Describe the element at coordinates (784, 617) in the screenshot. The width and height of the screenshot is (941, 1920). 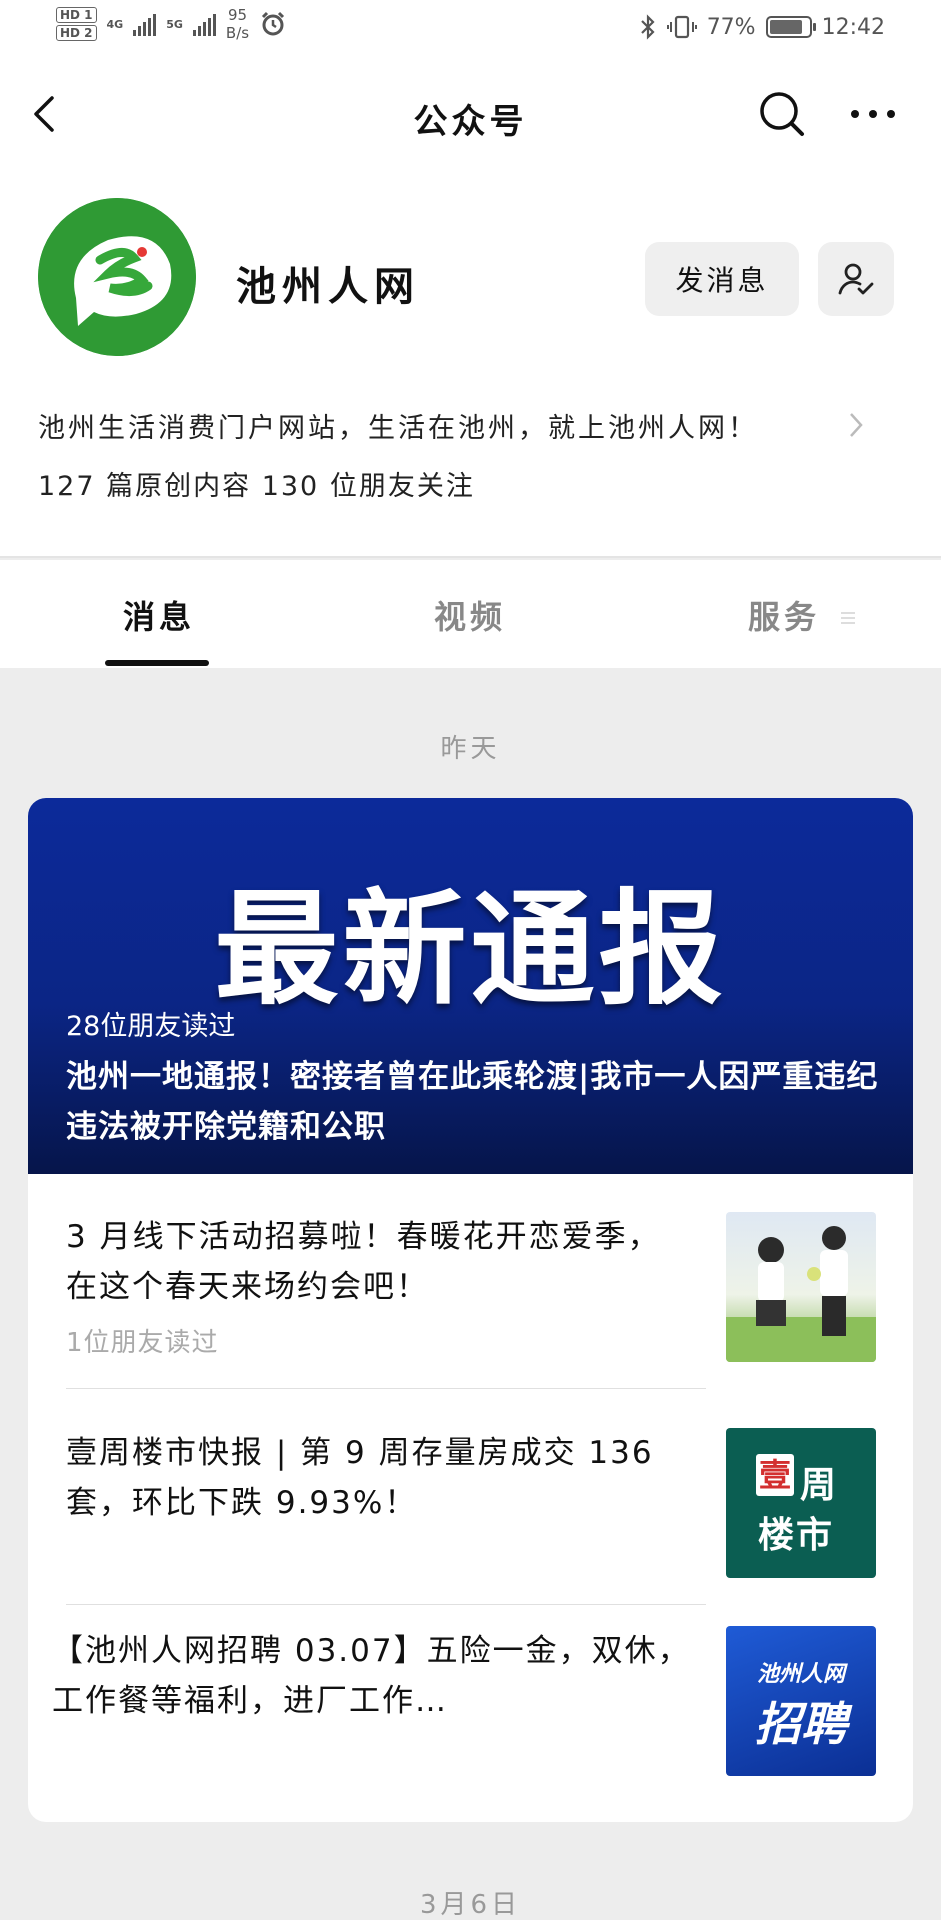
I see `tab-services-label: 服务` at that location.